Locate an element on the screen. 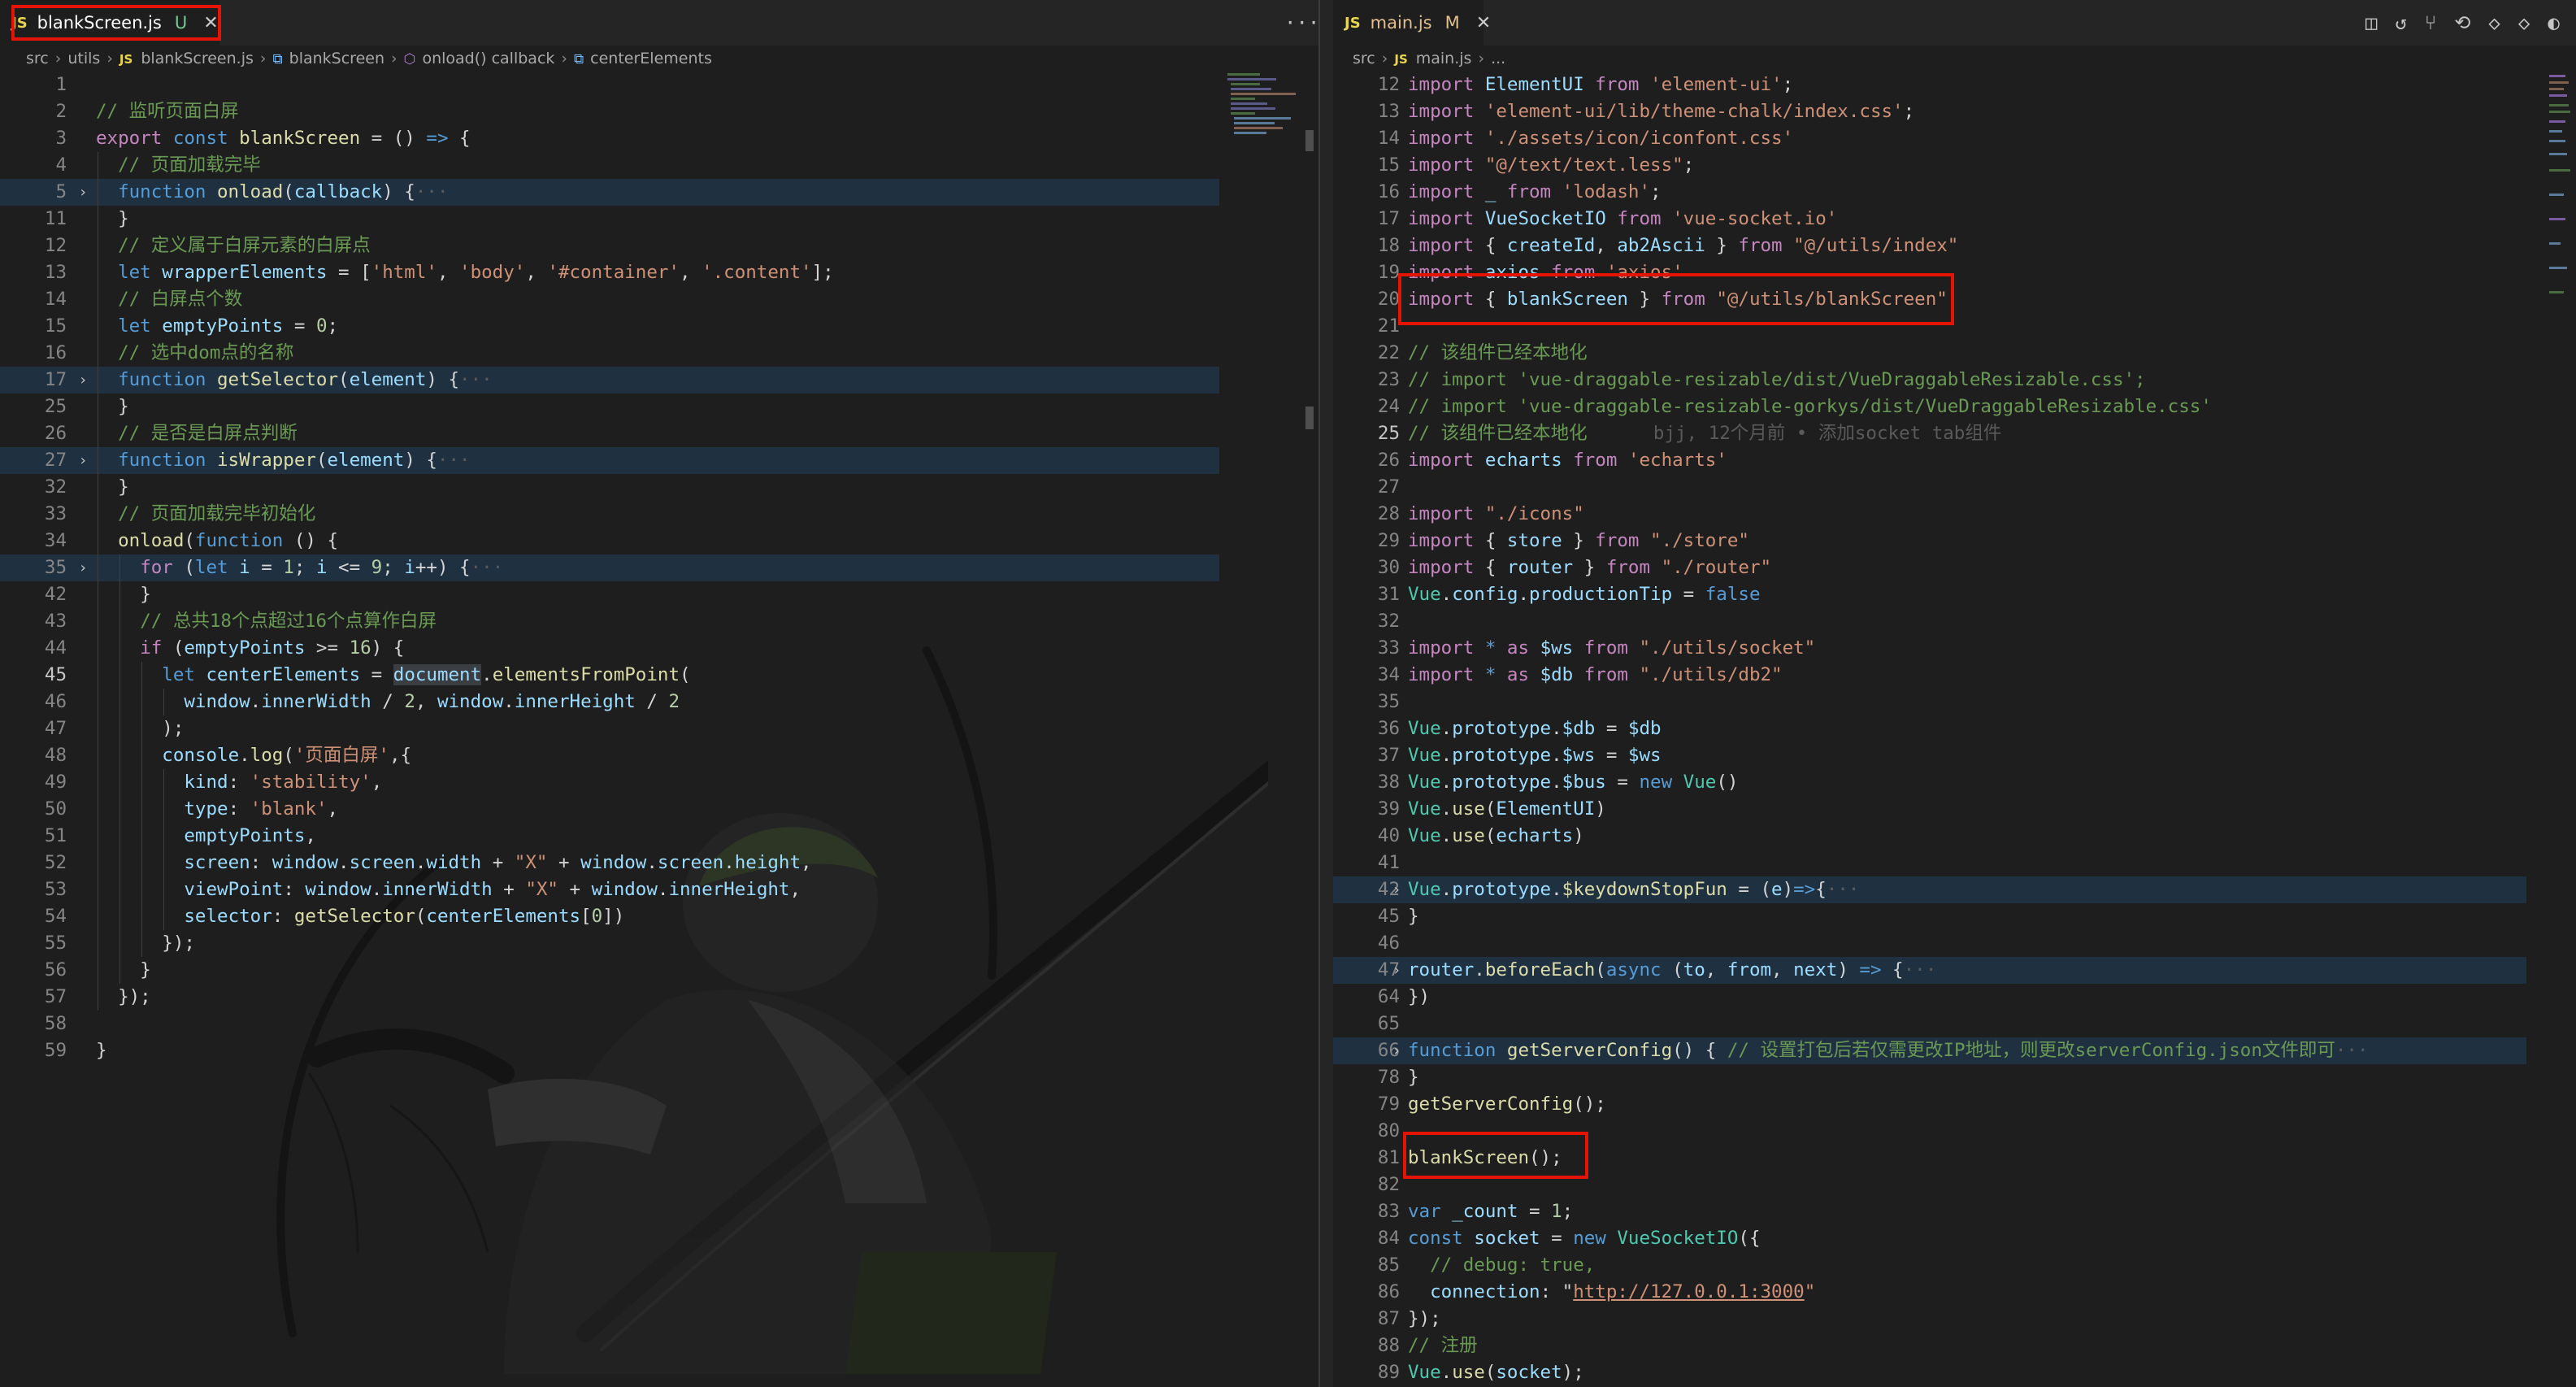 This screenshot has width=2576, height=1387. code-line: 34 import * as $db from "./utils/db2" is located at coordinates (1954, 675).